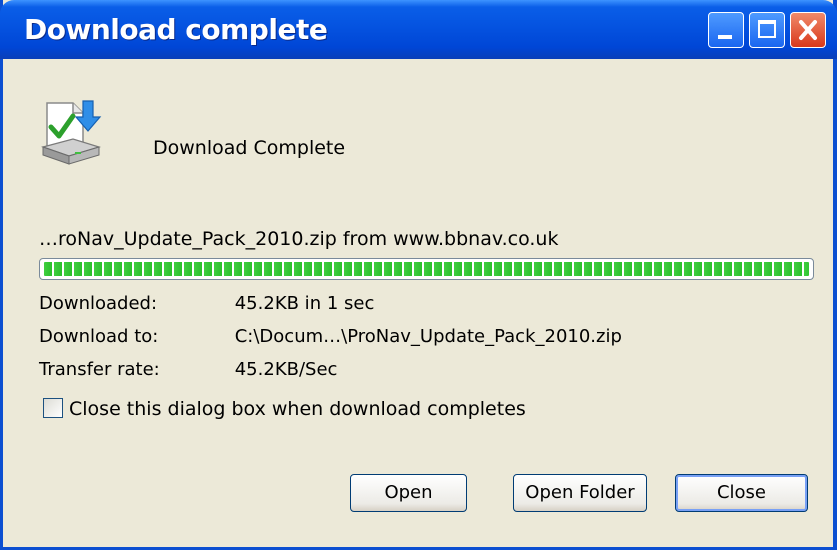  What do you see at coordinates (580, 493) in the screenshot?
I see `open-folder-button: Open Folder` at bounding box center [580, 493].